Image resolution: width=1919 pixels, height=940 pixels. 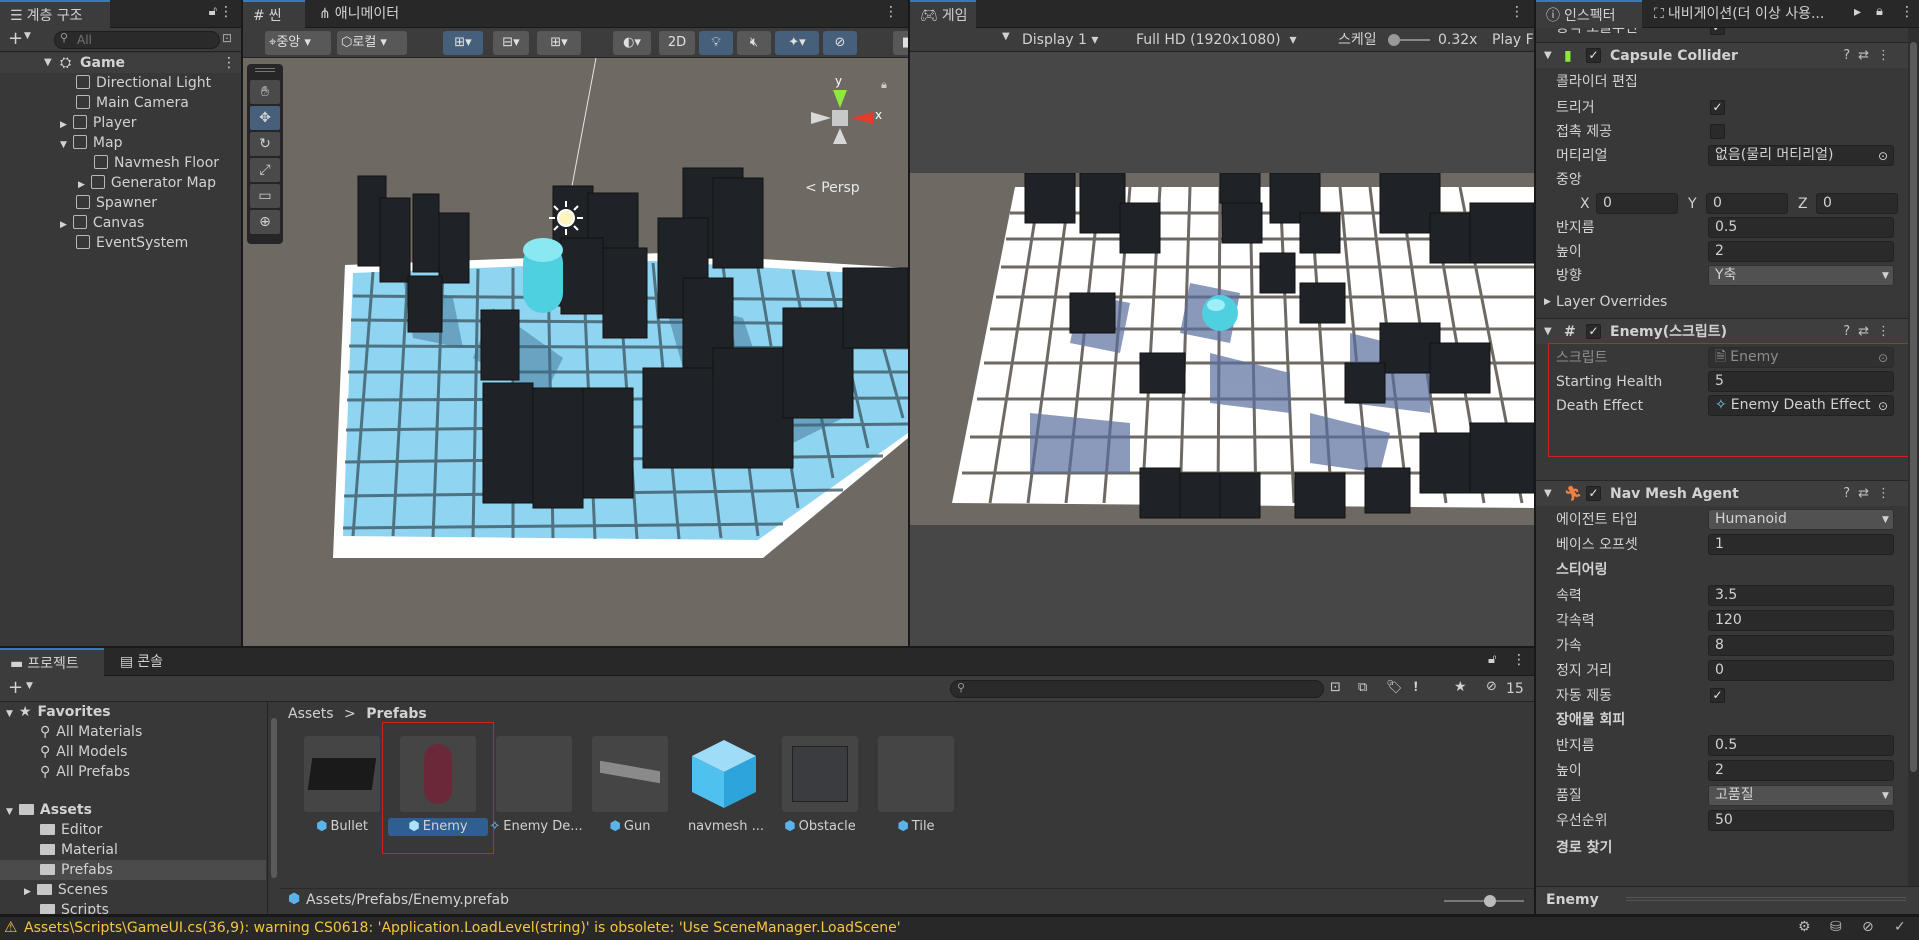 I want to click on folder-item: Material, so click(x=79, y=850).